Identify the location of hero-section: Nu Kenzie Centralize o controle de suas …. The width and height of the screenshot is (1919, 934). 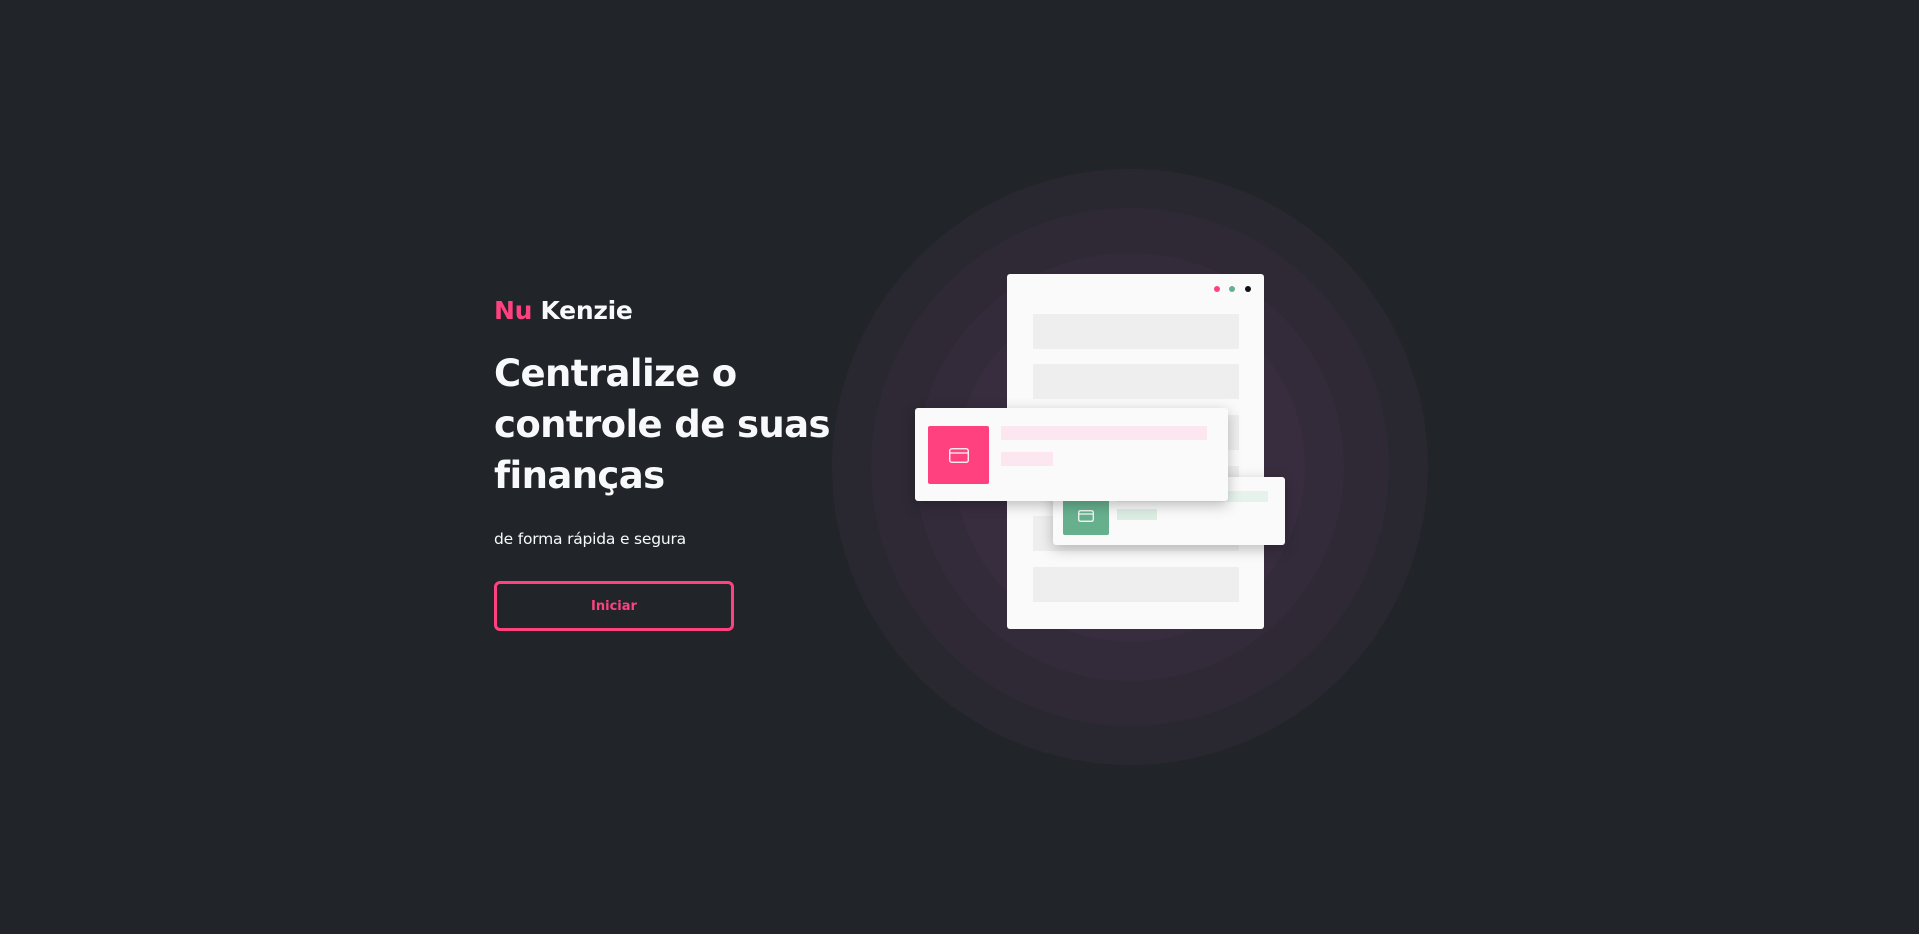
(664, 463).